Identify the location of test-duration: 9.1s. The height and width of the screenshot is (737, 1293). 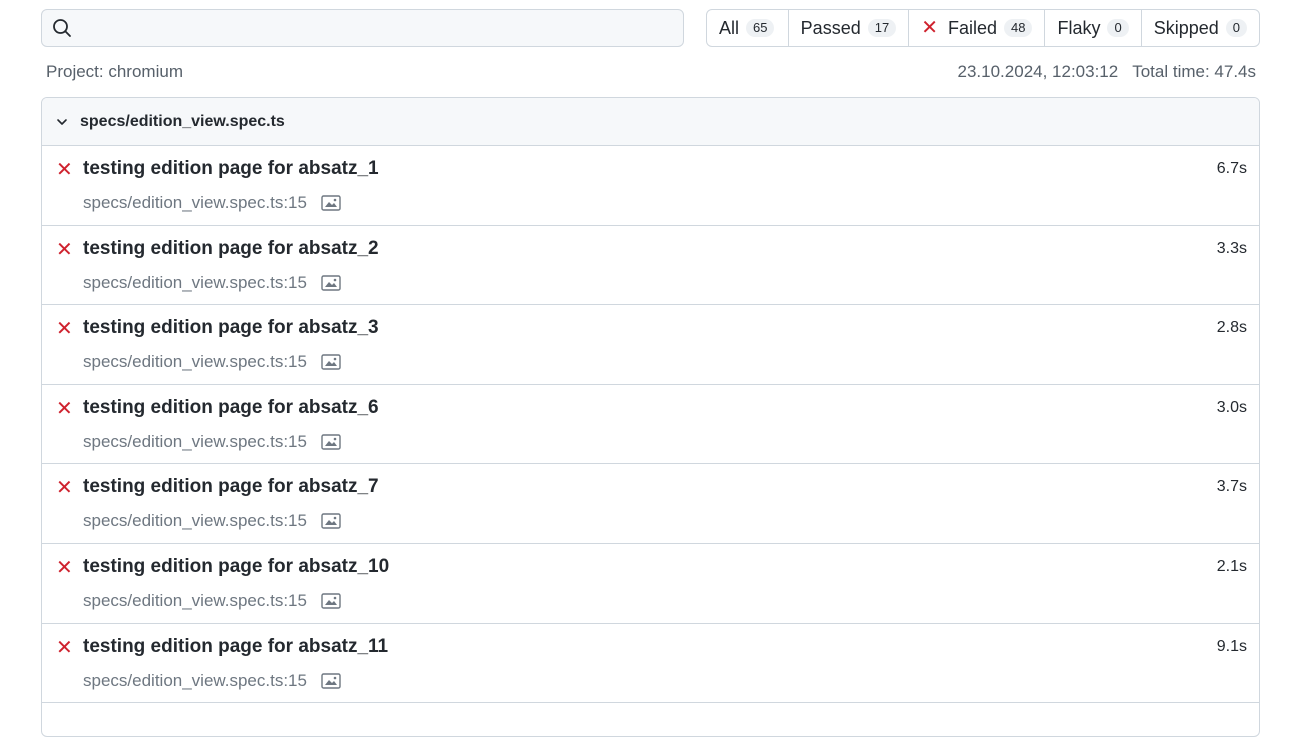
(1231, 646).